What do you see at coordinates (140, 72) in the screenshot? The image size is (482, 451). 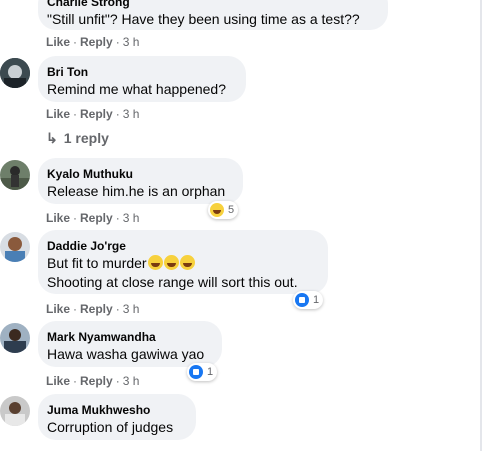 I see `comment-author: Bri Ton` at bounding box center [140, 72].